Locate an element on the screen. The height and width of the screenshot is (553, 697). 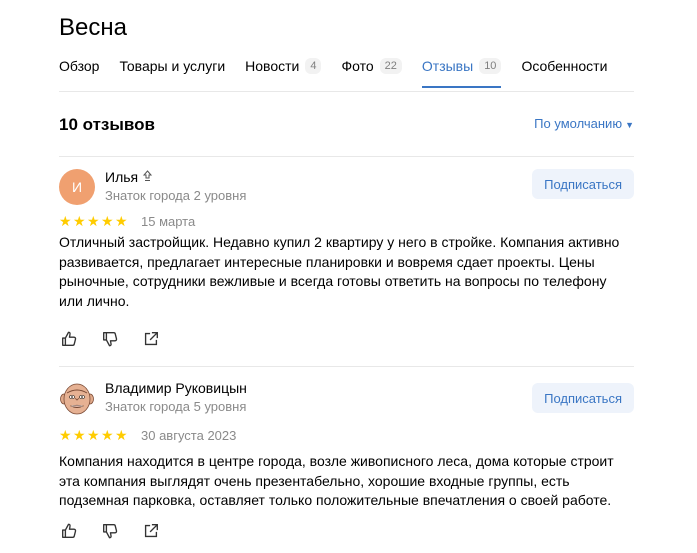
caret-down-icon: ▼ is located at coordinates (629, 125).